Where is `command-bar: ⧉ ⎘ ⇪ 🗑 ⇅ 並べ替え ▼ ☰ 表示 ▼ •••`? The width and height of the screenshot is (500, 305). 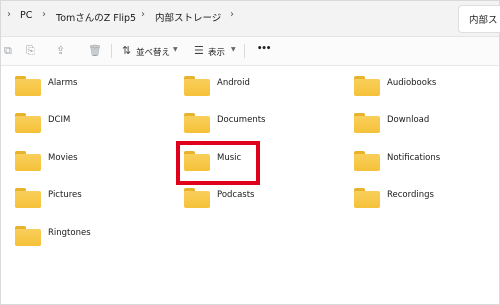
command-bar: ⧉ ⎘ ⇪ 🗑 ⇅ 並べ替え ▼ ☰ 表示 ▼ ••• is located at coordinates (250, 51).